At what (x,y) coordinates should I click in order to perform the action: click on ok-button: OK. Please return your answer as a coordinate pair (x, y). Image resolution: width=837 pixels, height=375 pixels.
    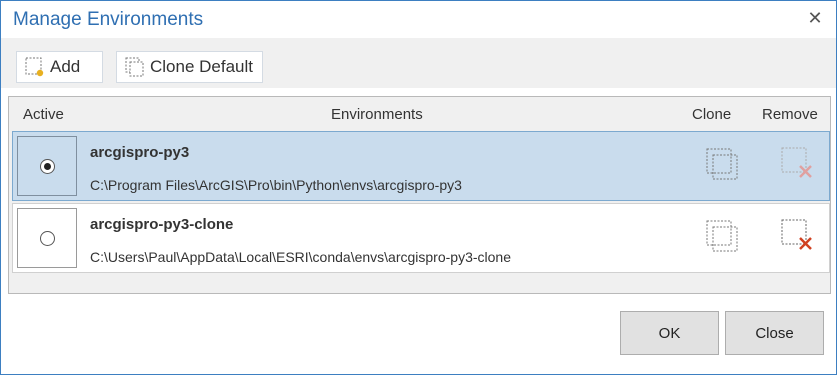
    Looking at the image, I should click on (669, 333).